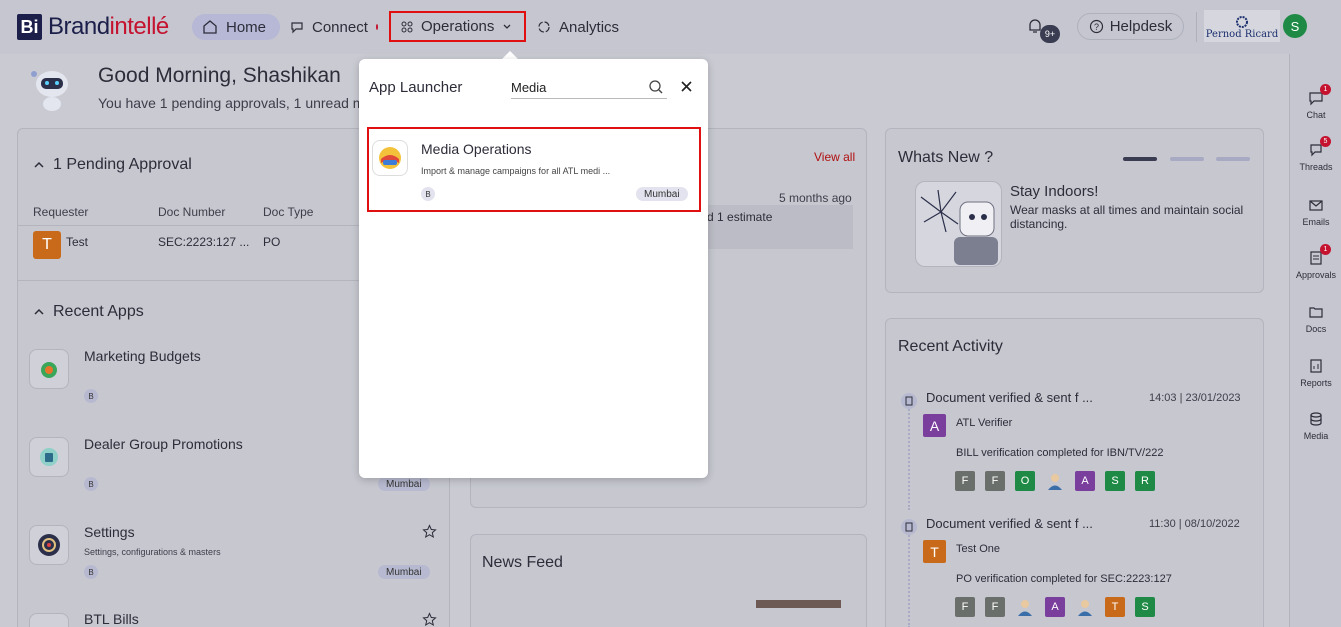 This screenshot has width=1341, height=627. What do you see at coordinates (798, 604) in the screenshot?
I see `news-image` at bounding box center [798, 604].